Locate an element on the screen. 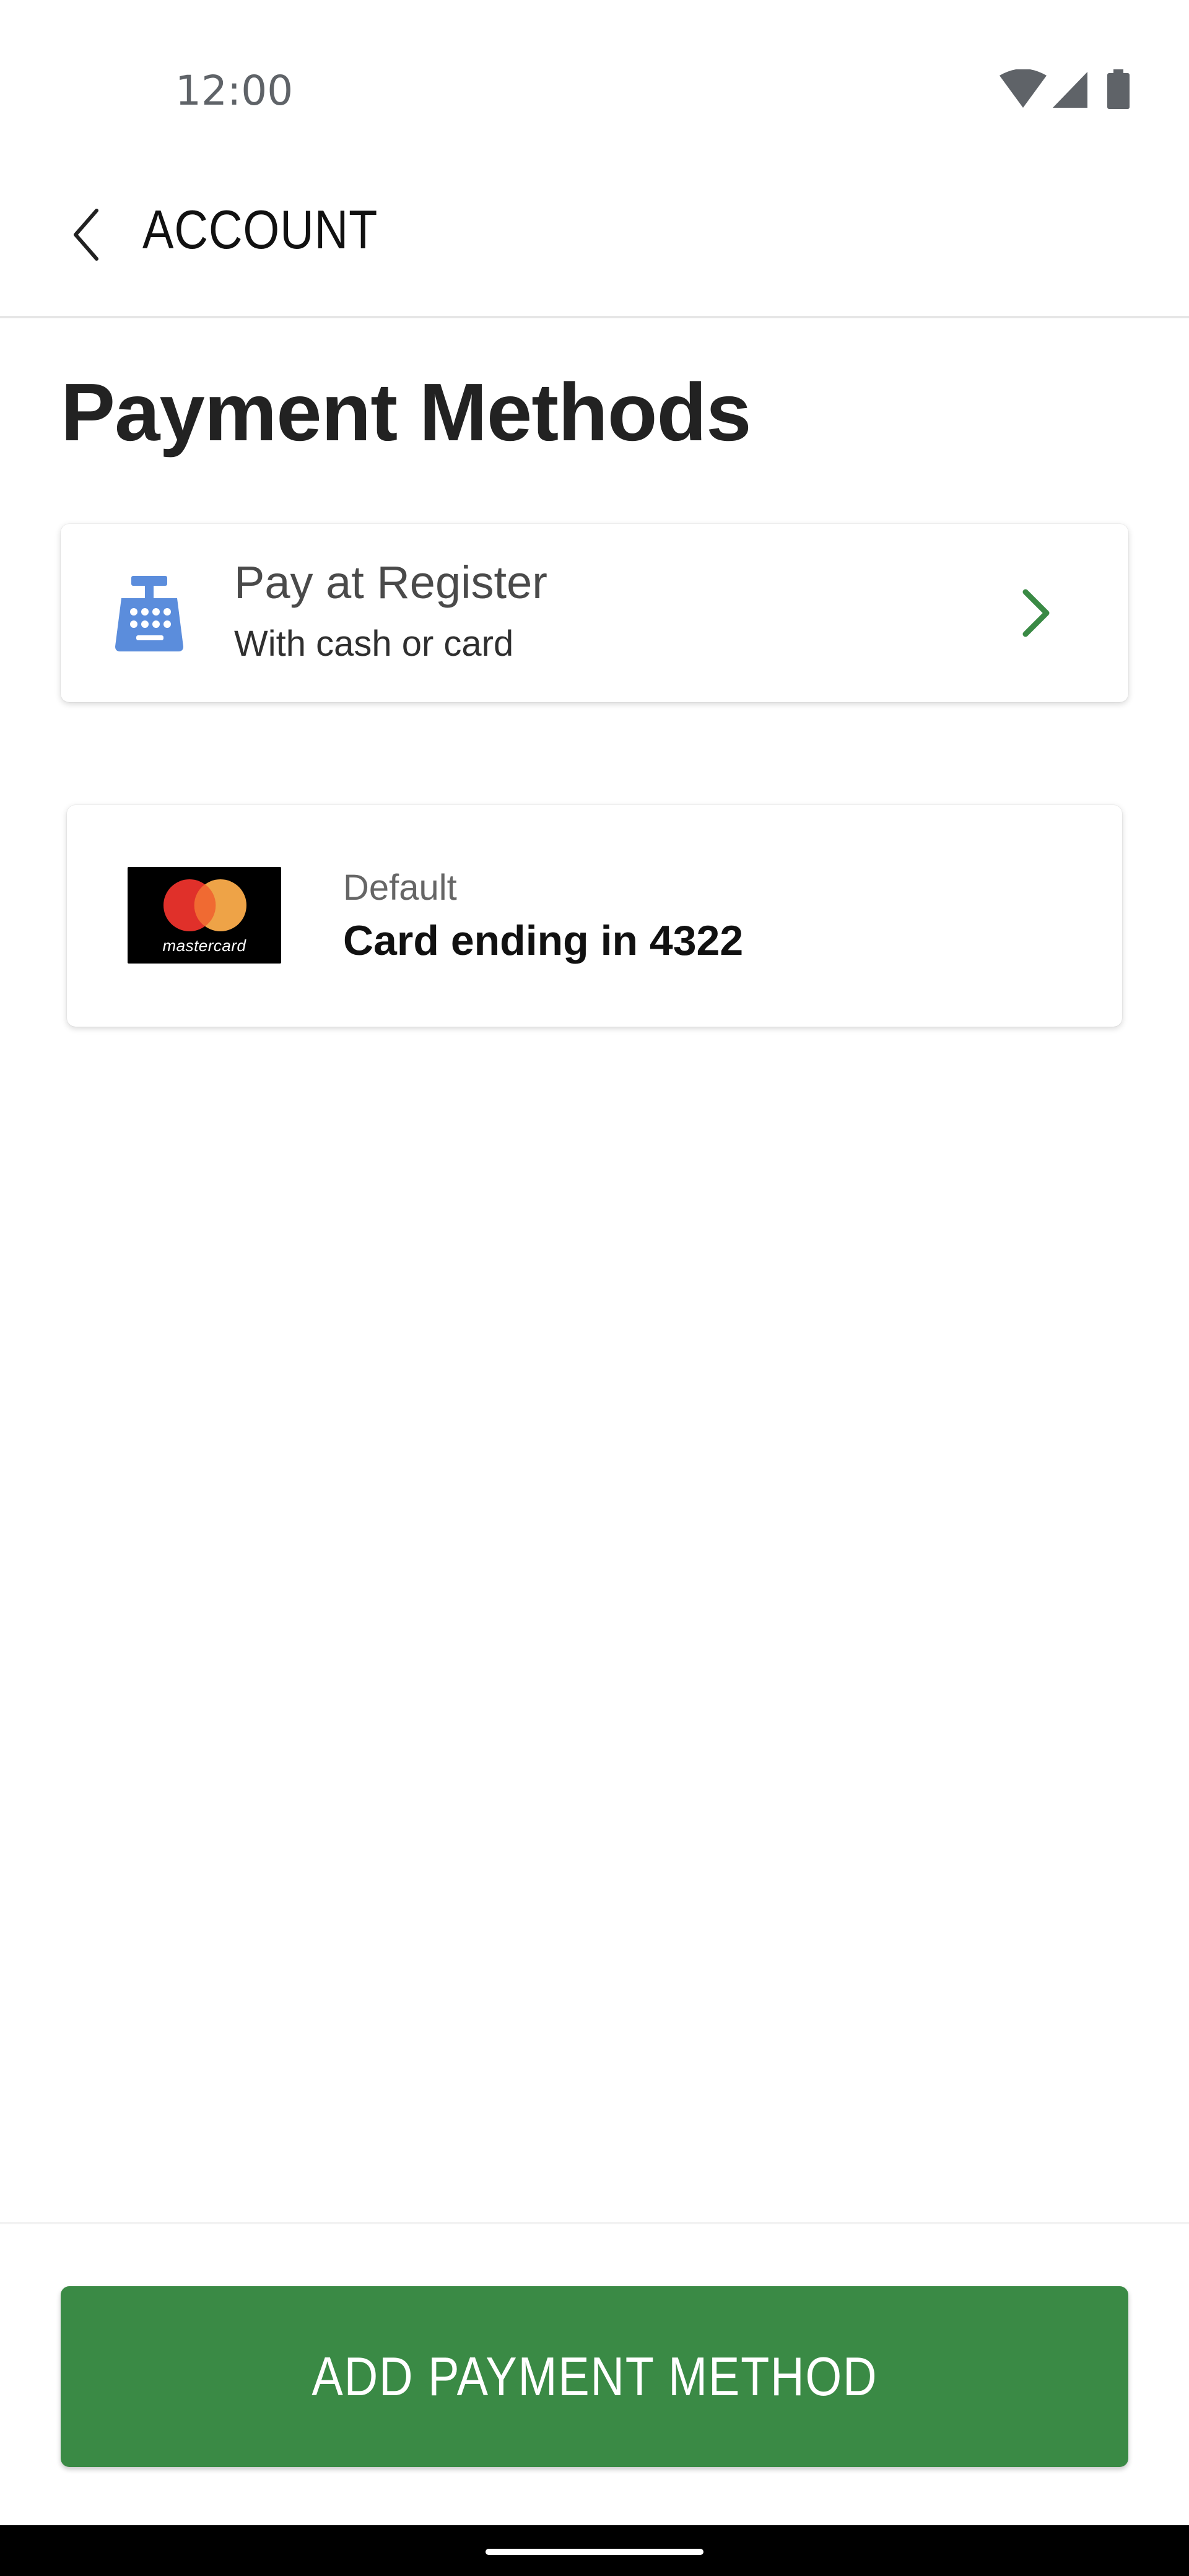 The height and width of the screenshot is (2576, 1189). page-title: Payment Methods is located at coordinates (406, 412).